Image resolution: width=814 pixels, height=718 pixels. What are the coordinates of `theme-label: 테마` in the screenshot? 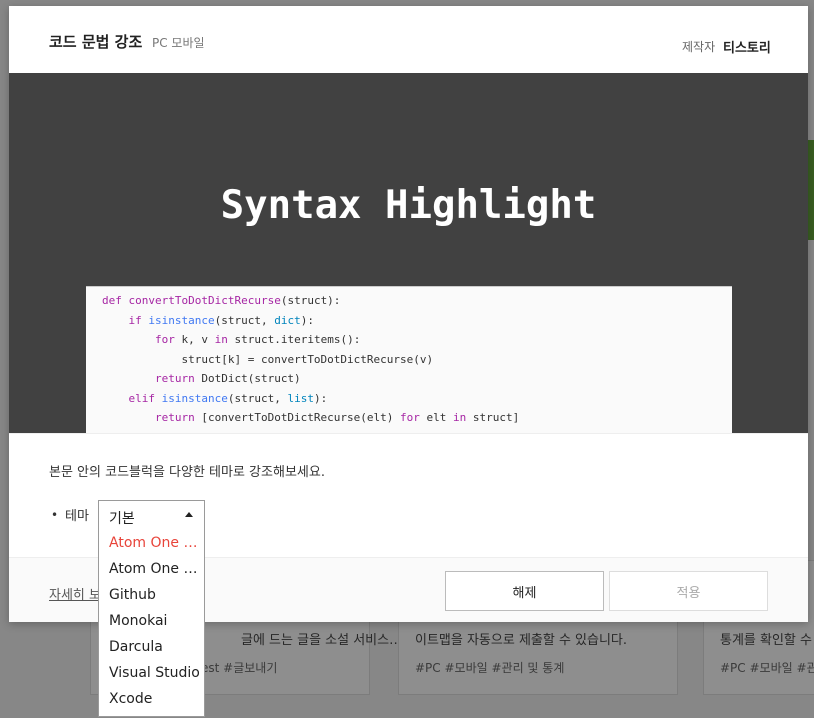 It's located at (77, 516).